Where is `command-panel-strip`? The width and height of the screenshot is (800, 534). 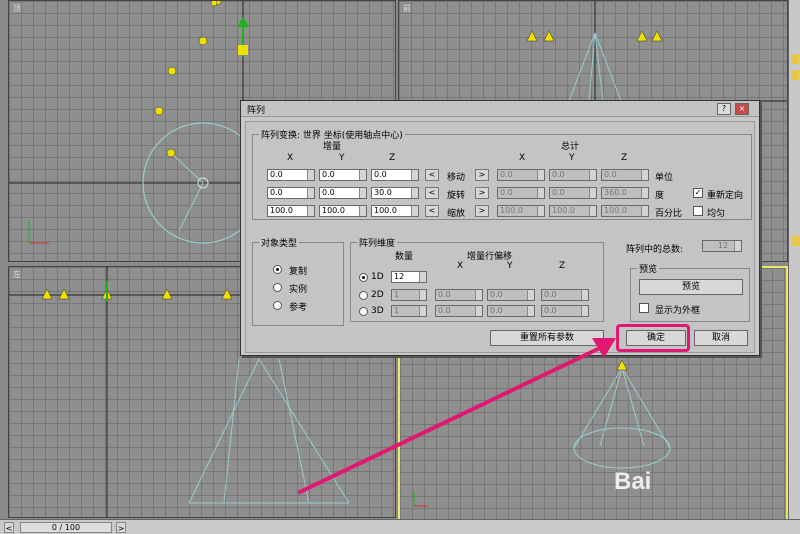 command-panel-strip is located at coordinates (794, 267).